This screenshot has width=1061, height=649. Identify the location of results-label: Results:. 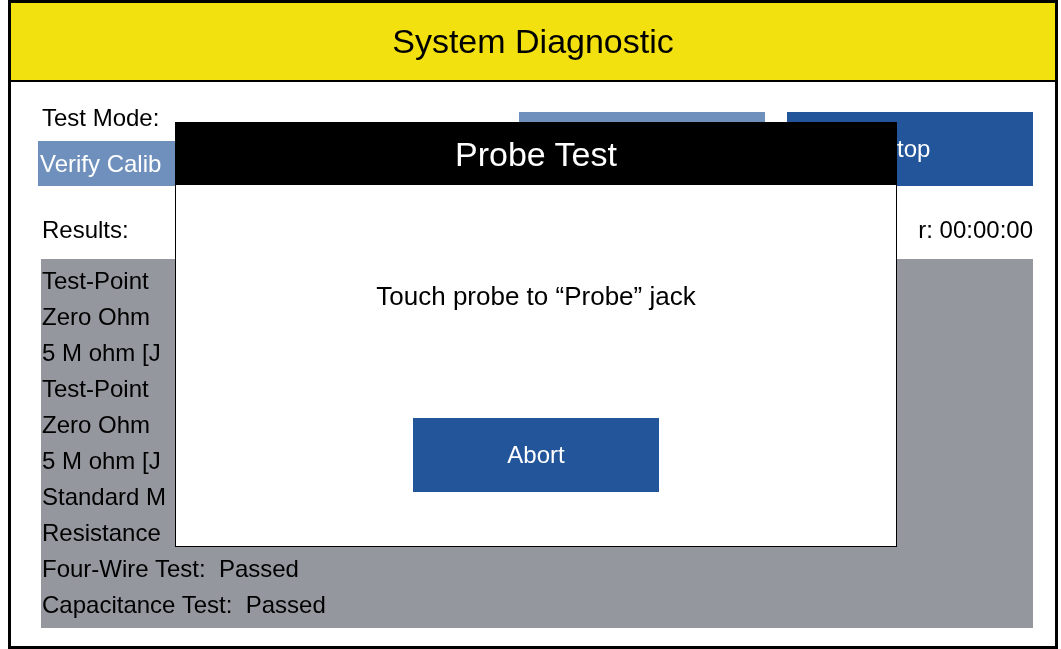
(85, 230).